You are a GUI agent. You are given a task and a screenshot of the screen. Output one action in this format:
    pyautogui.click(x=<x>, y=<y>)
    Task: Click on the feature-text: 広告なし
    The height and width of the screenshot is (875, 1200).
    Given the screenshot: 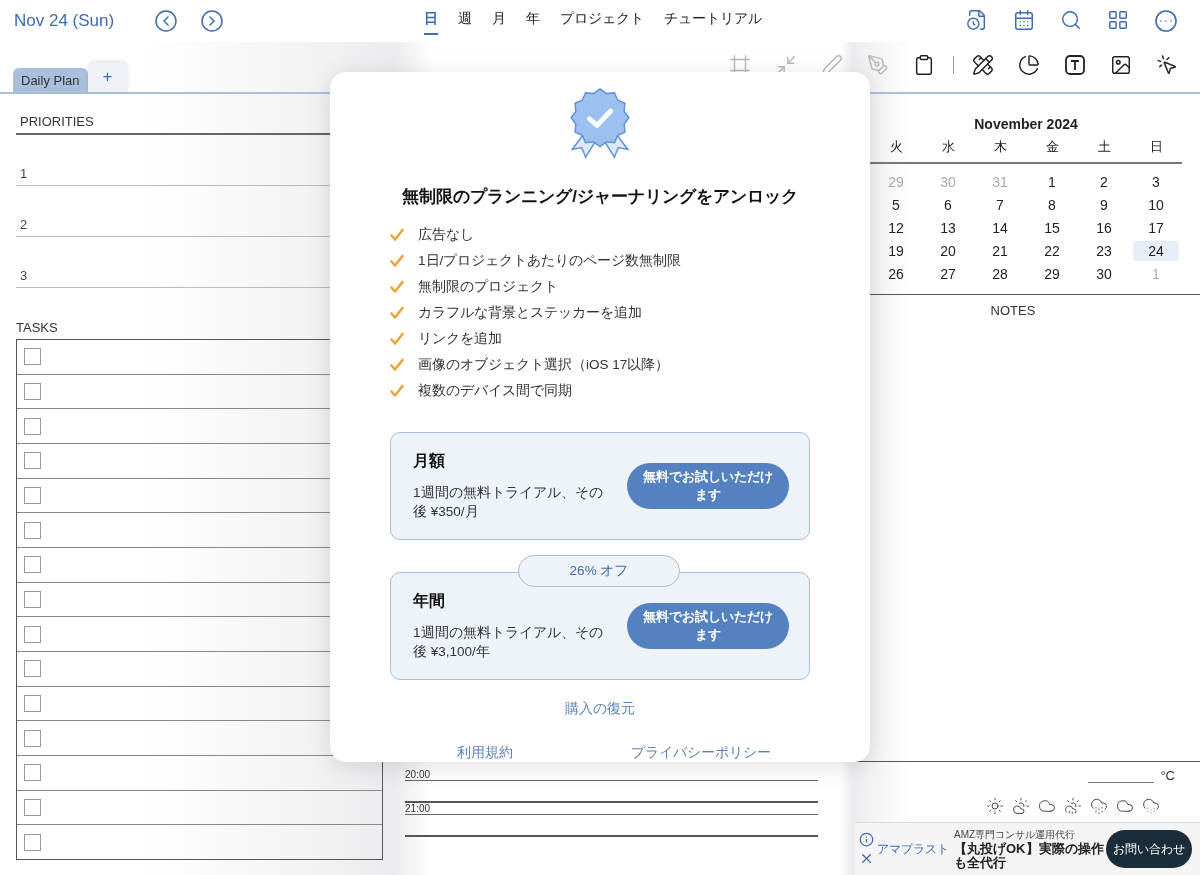 What is the action you would take?
    pyautogui.click(x=446, y=235)
    